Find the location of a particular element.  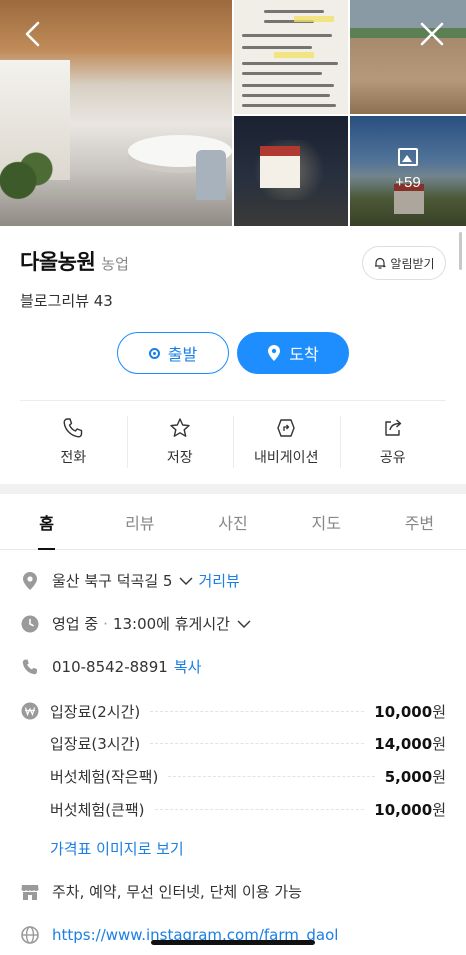

close-button is located at coordinates (432, 34).